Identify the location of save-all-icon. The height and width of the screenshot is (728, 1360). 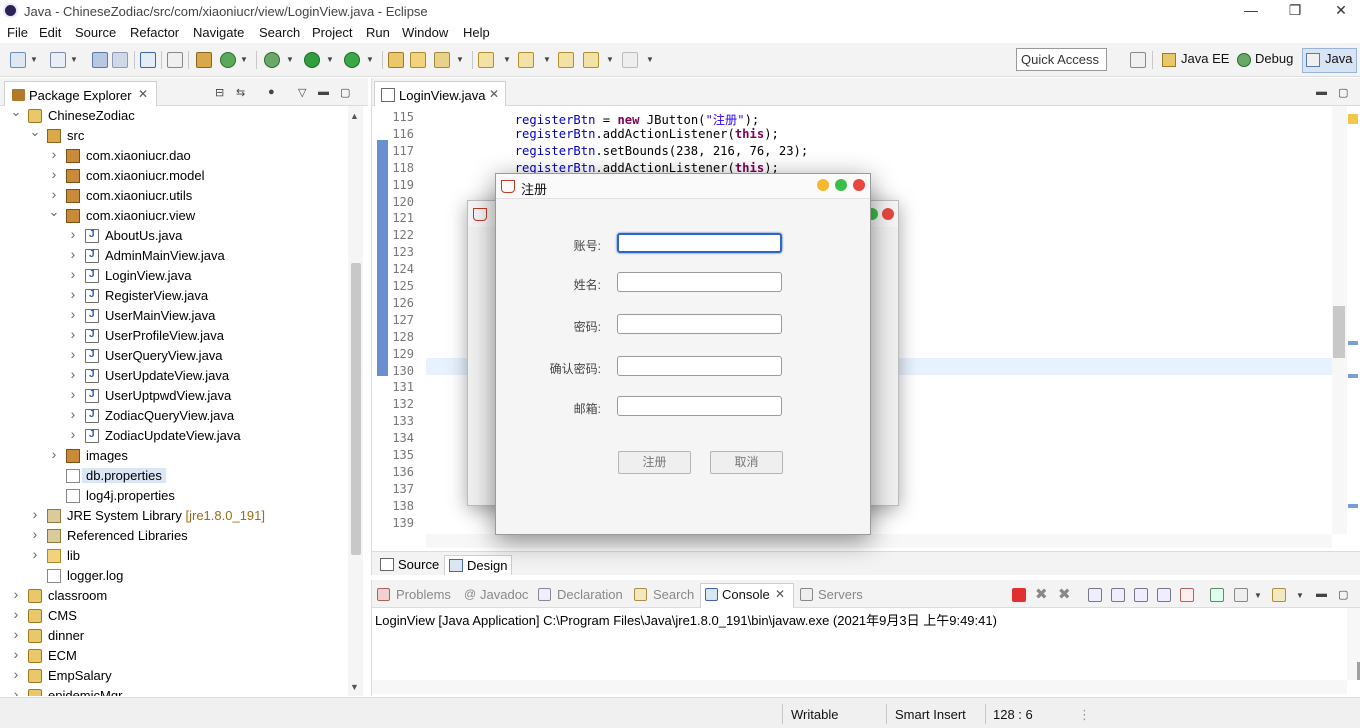
(120, 60).